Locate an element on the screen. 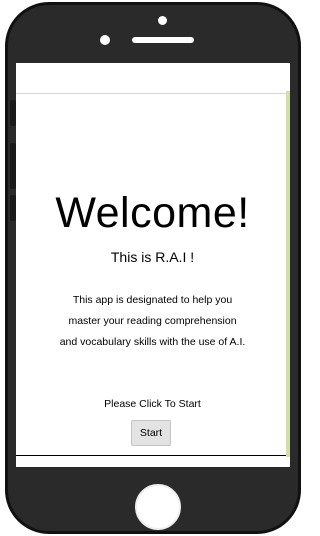 The image size is (320, 536). sensor-dot is located at coordinates (162, 20).